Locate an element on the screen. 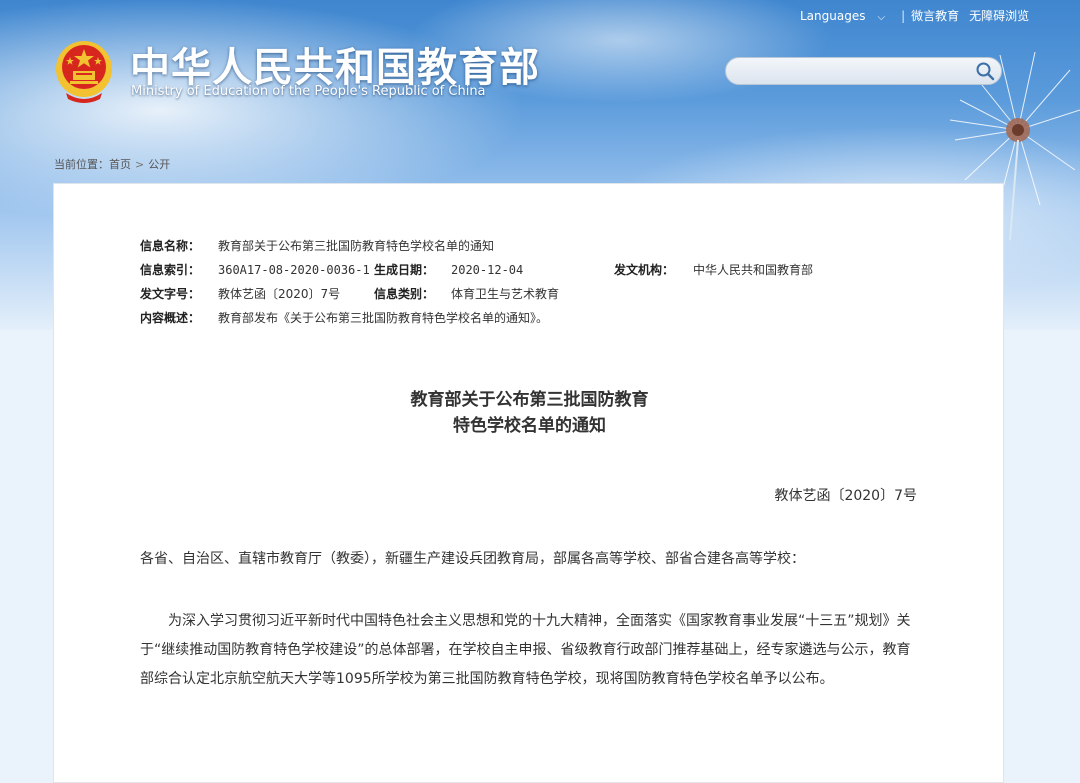 The image size is (1080, 783). meta-name-value: 教育部关于公布第三批国防教育特色学校名单的通知 is located at coordinates (356, 246).